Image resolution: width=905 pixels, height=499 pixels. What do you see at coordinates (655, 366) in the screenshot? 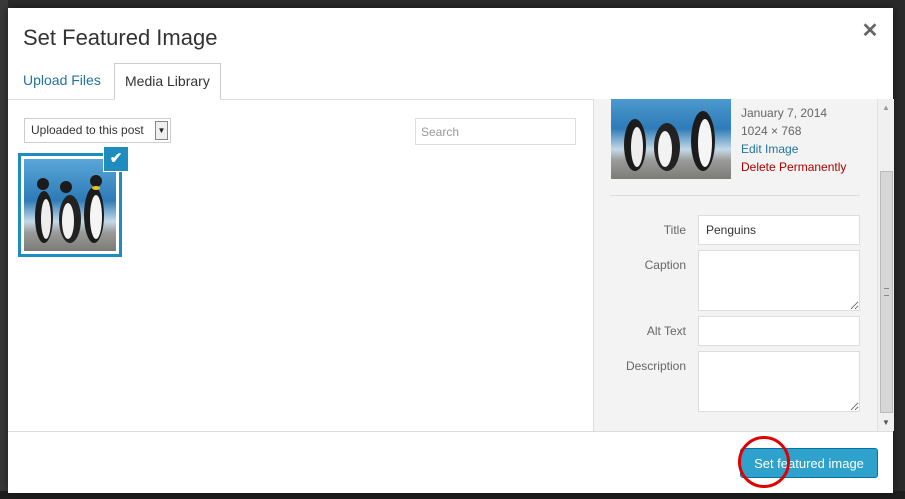
I see `description-label: Description` at bounding box center [655, 366].